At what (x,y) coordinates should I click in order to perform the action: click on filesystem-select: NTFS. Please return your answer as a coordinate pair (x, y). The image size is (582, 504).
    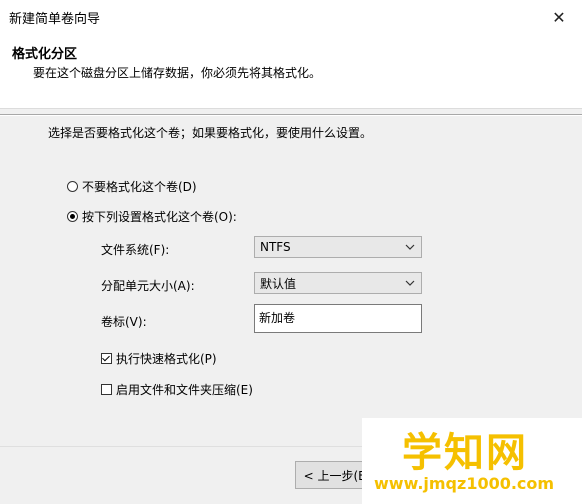
    Looking at the image, I should click on (338, 247).